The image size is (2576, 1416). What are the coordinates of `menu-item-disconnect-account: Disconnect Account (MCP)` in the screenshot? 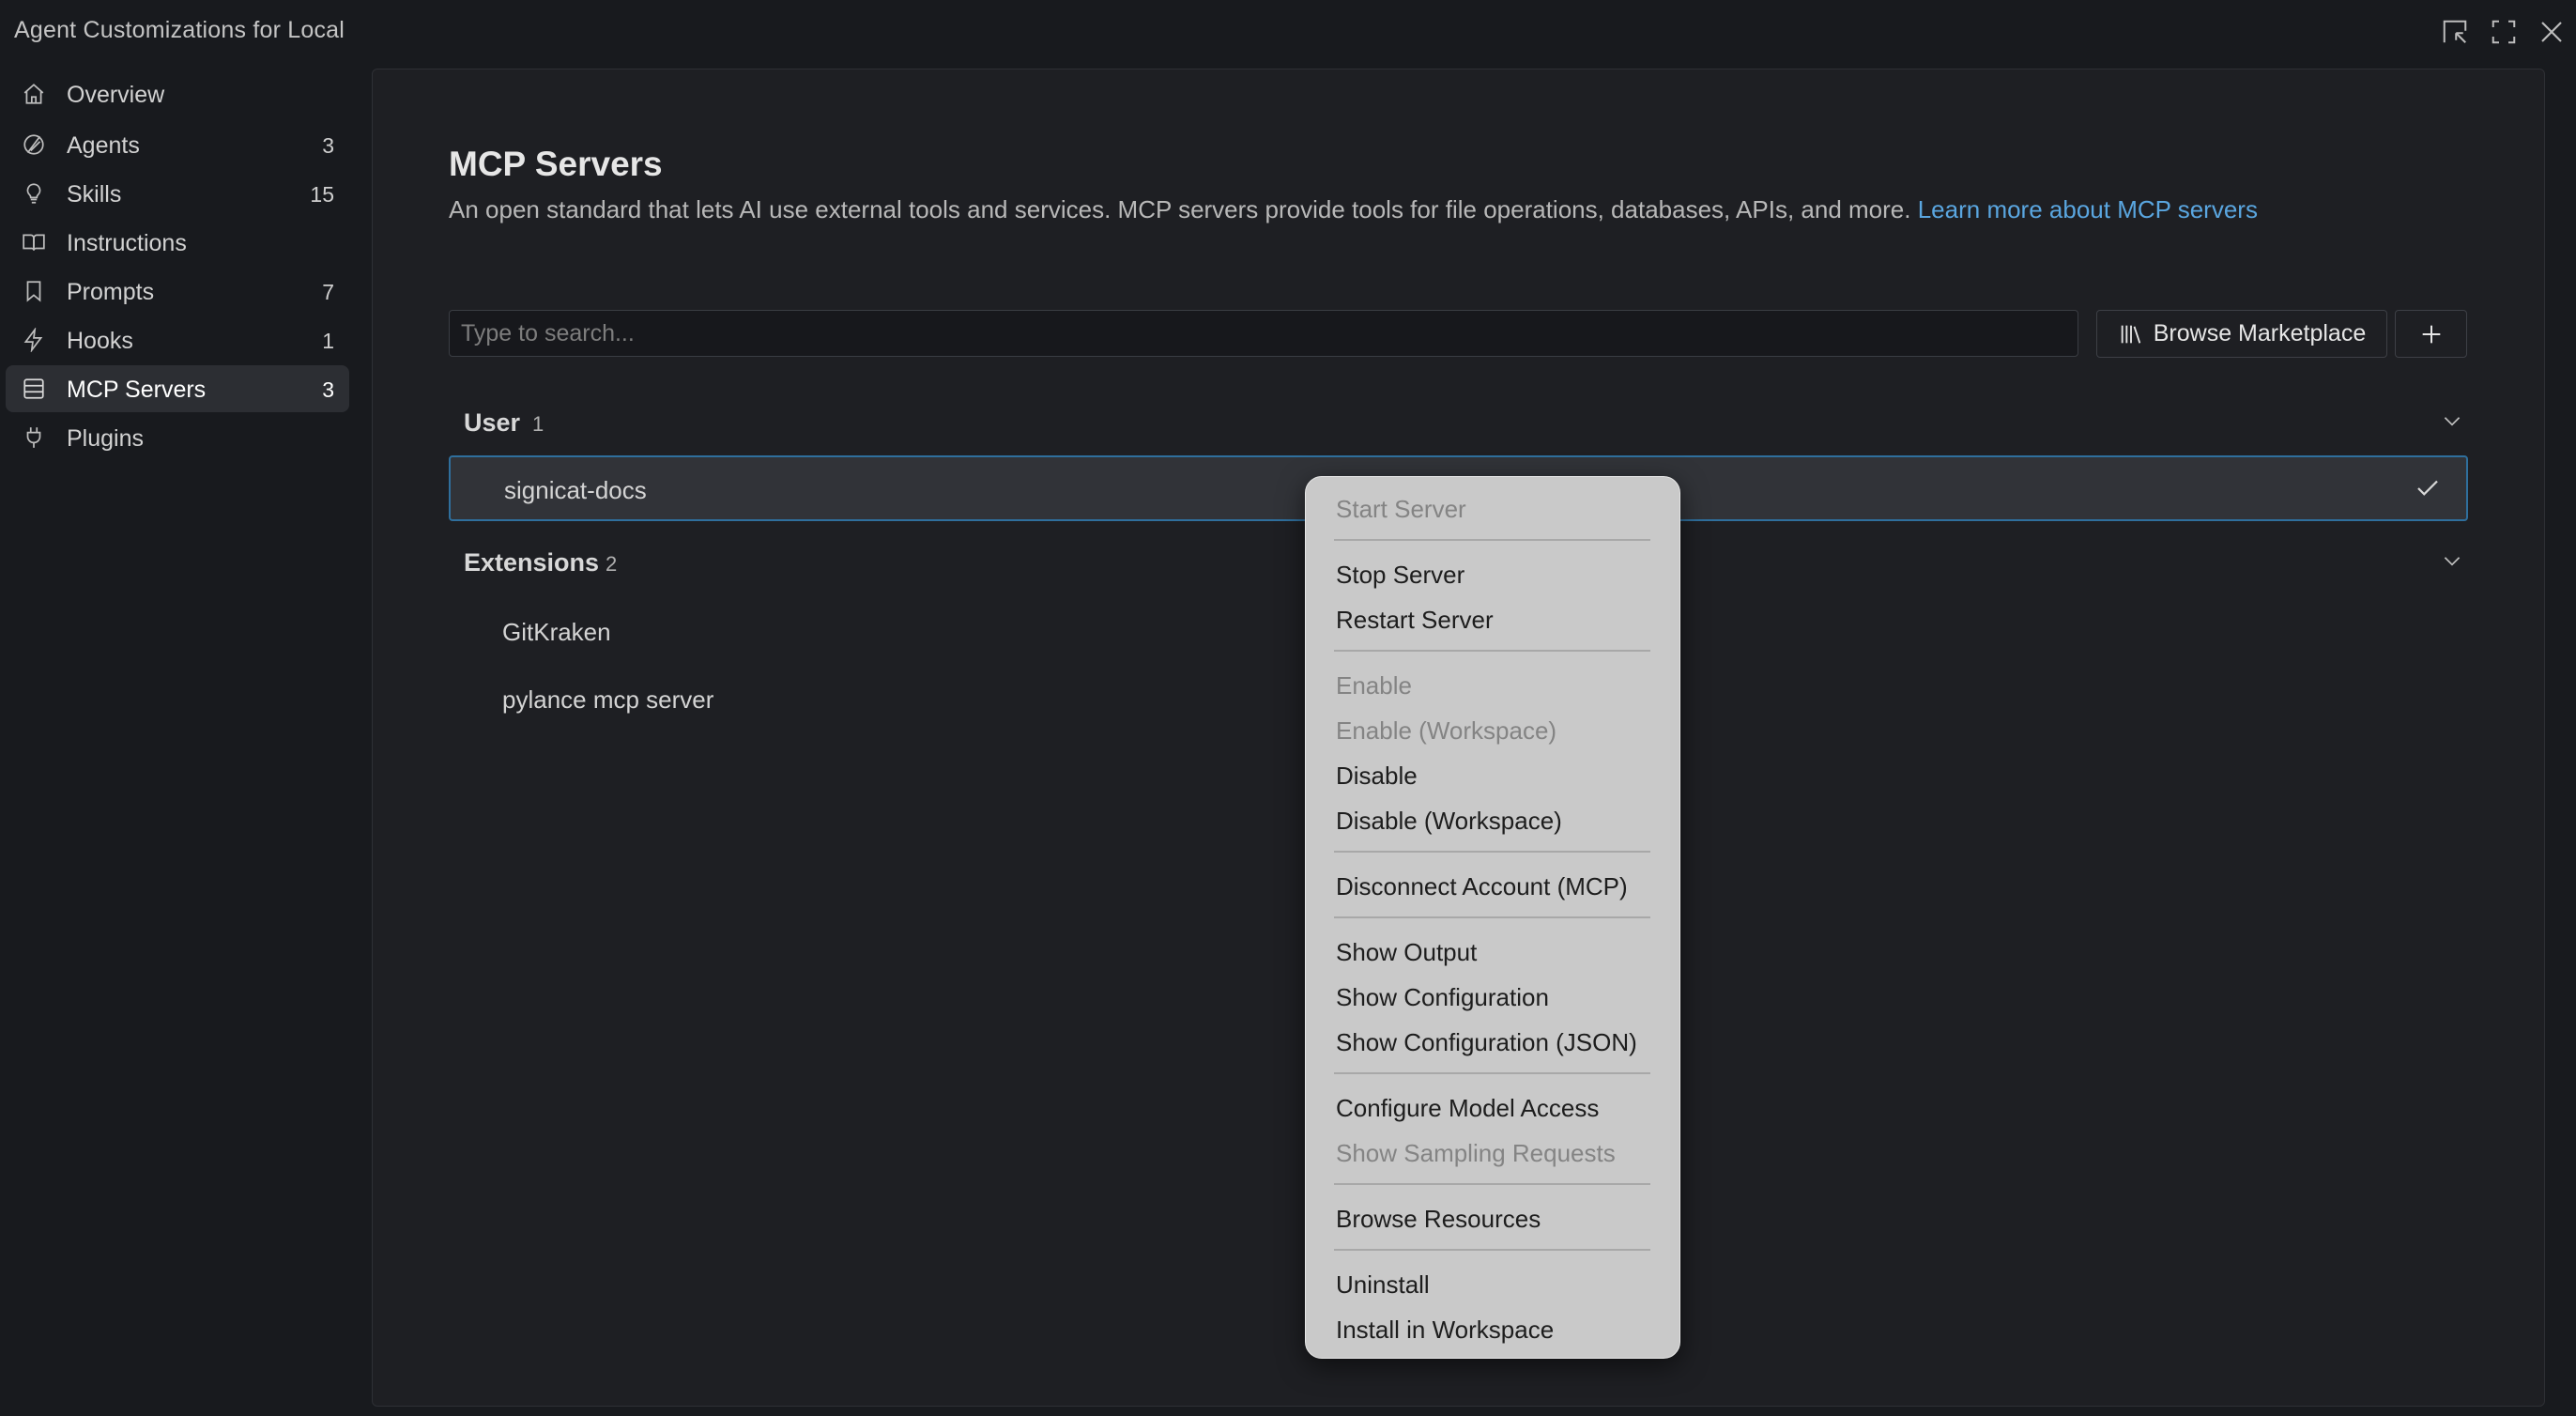 It's located at (1482, 886).